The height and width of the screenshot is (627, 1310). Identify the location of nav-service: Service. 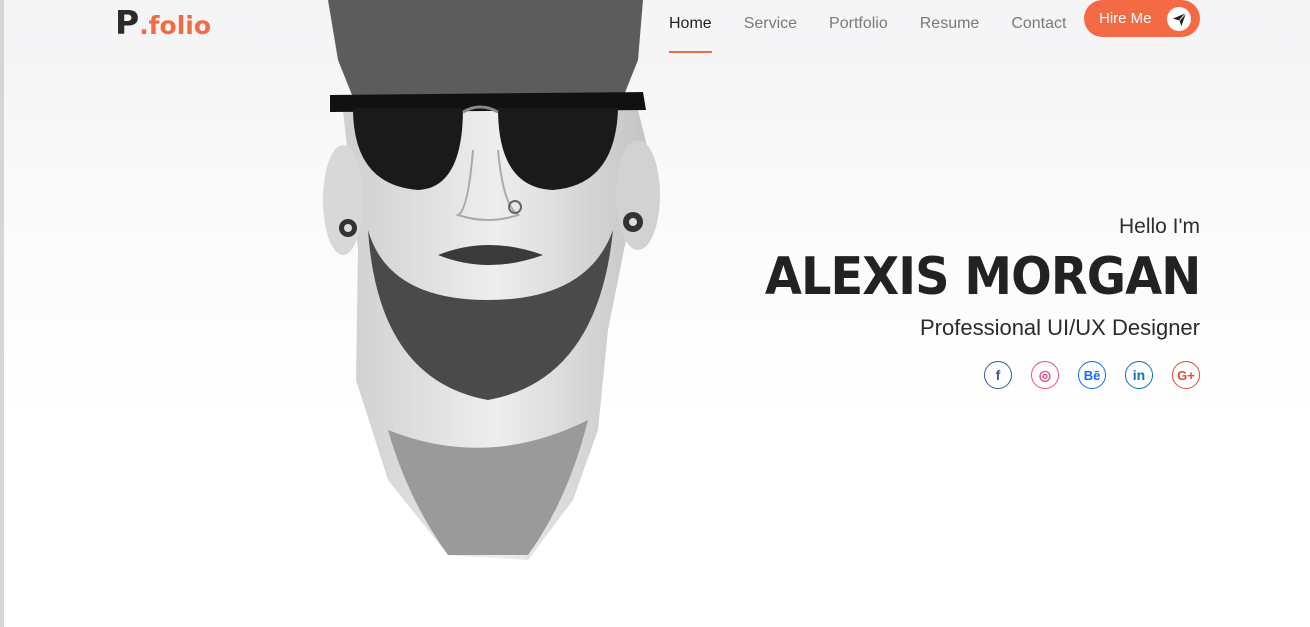
(770, 24).